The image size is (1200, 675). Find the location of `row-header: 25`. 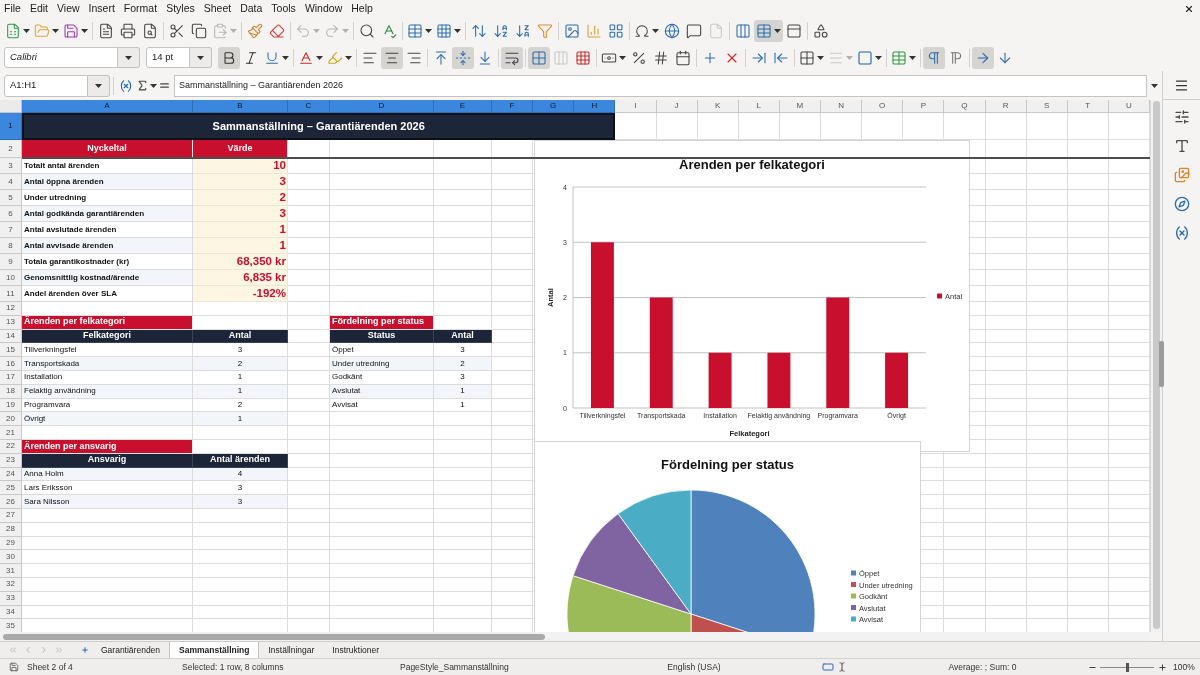

row-header: 25 is located at coordinates (11, 488).